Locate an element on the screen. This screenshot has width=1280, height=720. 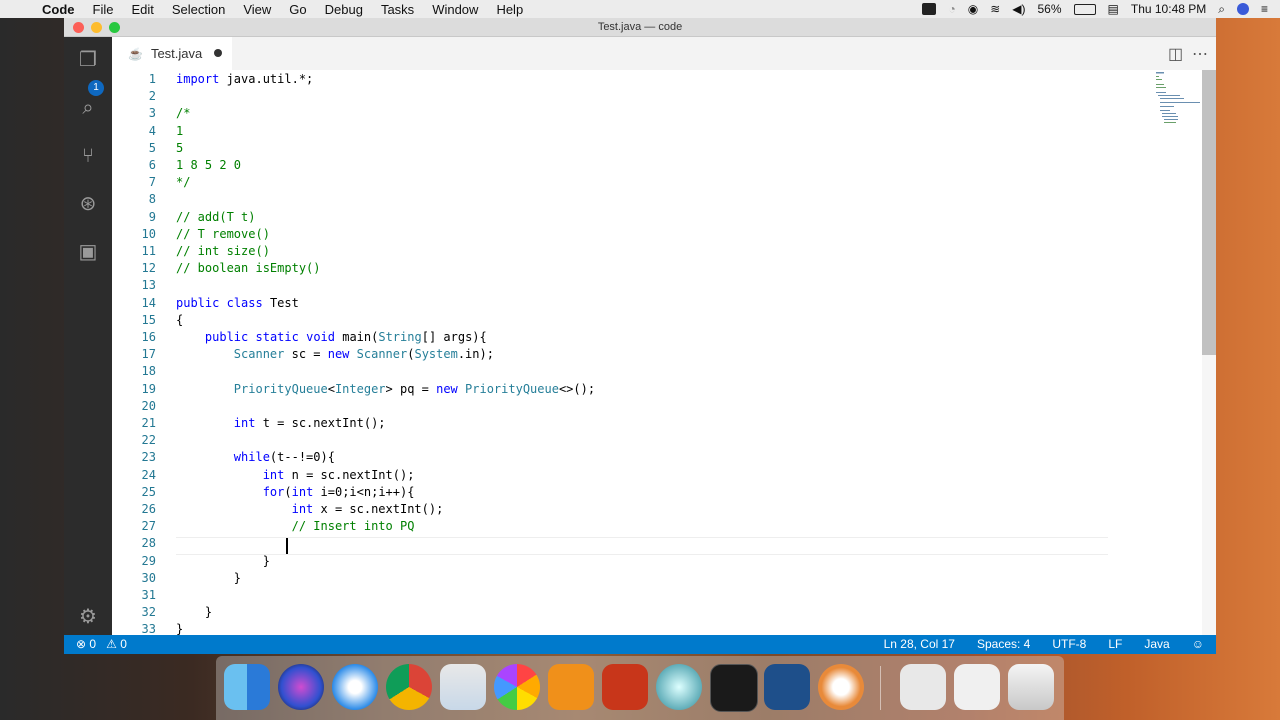
unsaved-dot-icon is located at coordinates (218, 53).